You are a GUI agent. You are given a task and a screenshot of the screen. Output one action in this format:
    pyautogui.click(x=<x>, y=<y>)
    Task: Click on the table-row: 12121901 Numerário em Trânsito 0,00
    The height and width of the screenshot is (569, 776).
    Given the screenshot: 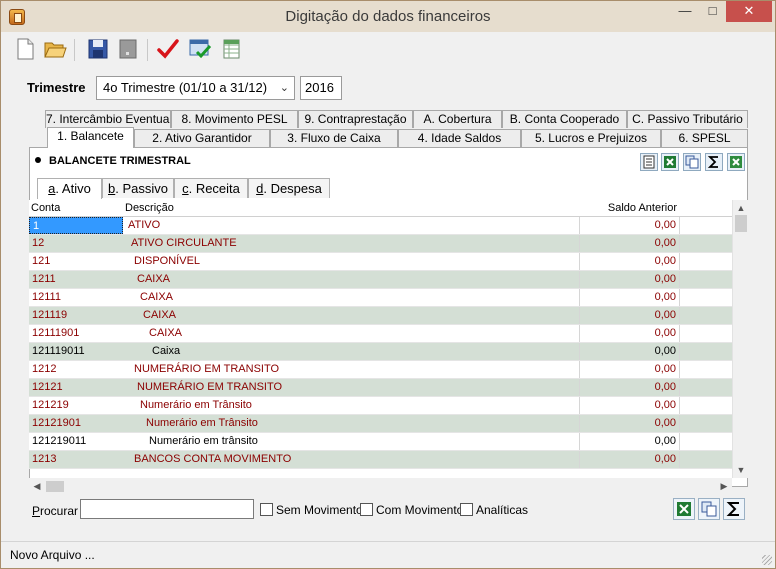 What is the action you would take?
    pyautogui.click(x=380, y=424)
    